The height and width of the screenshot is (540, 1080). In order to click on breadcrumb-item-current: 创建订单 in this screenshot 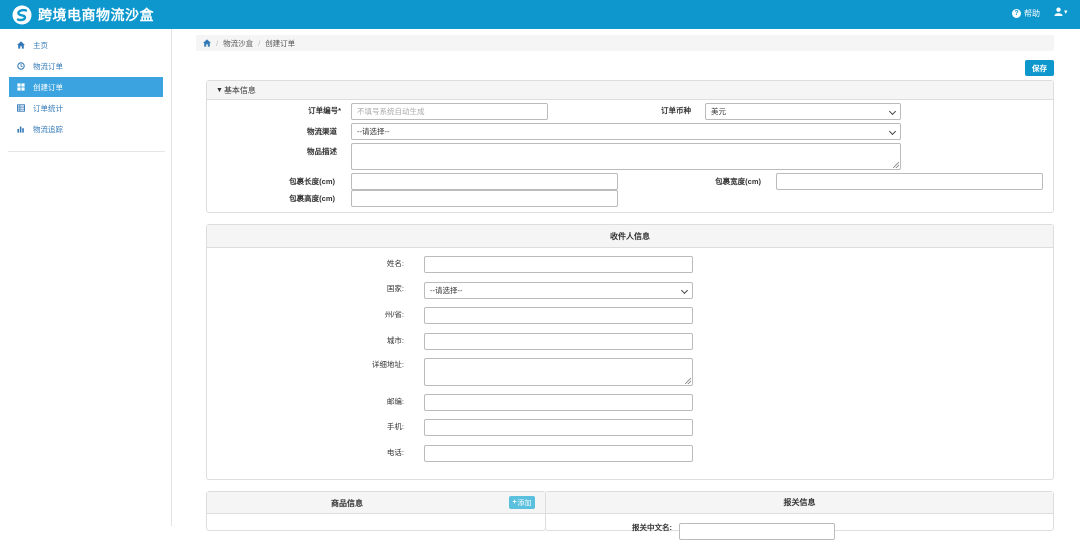, I will do `click(280, 43)`.